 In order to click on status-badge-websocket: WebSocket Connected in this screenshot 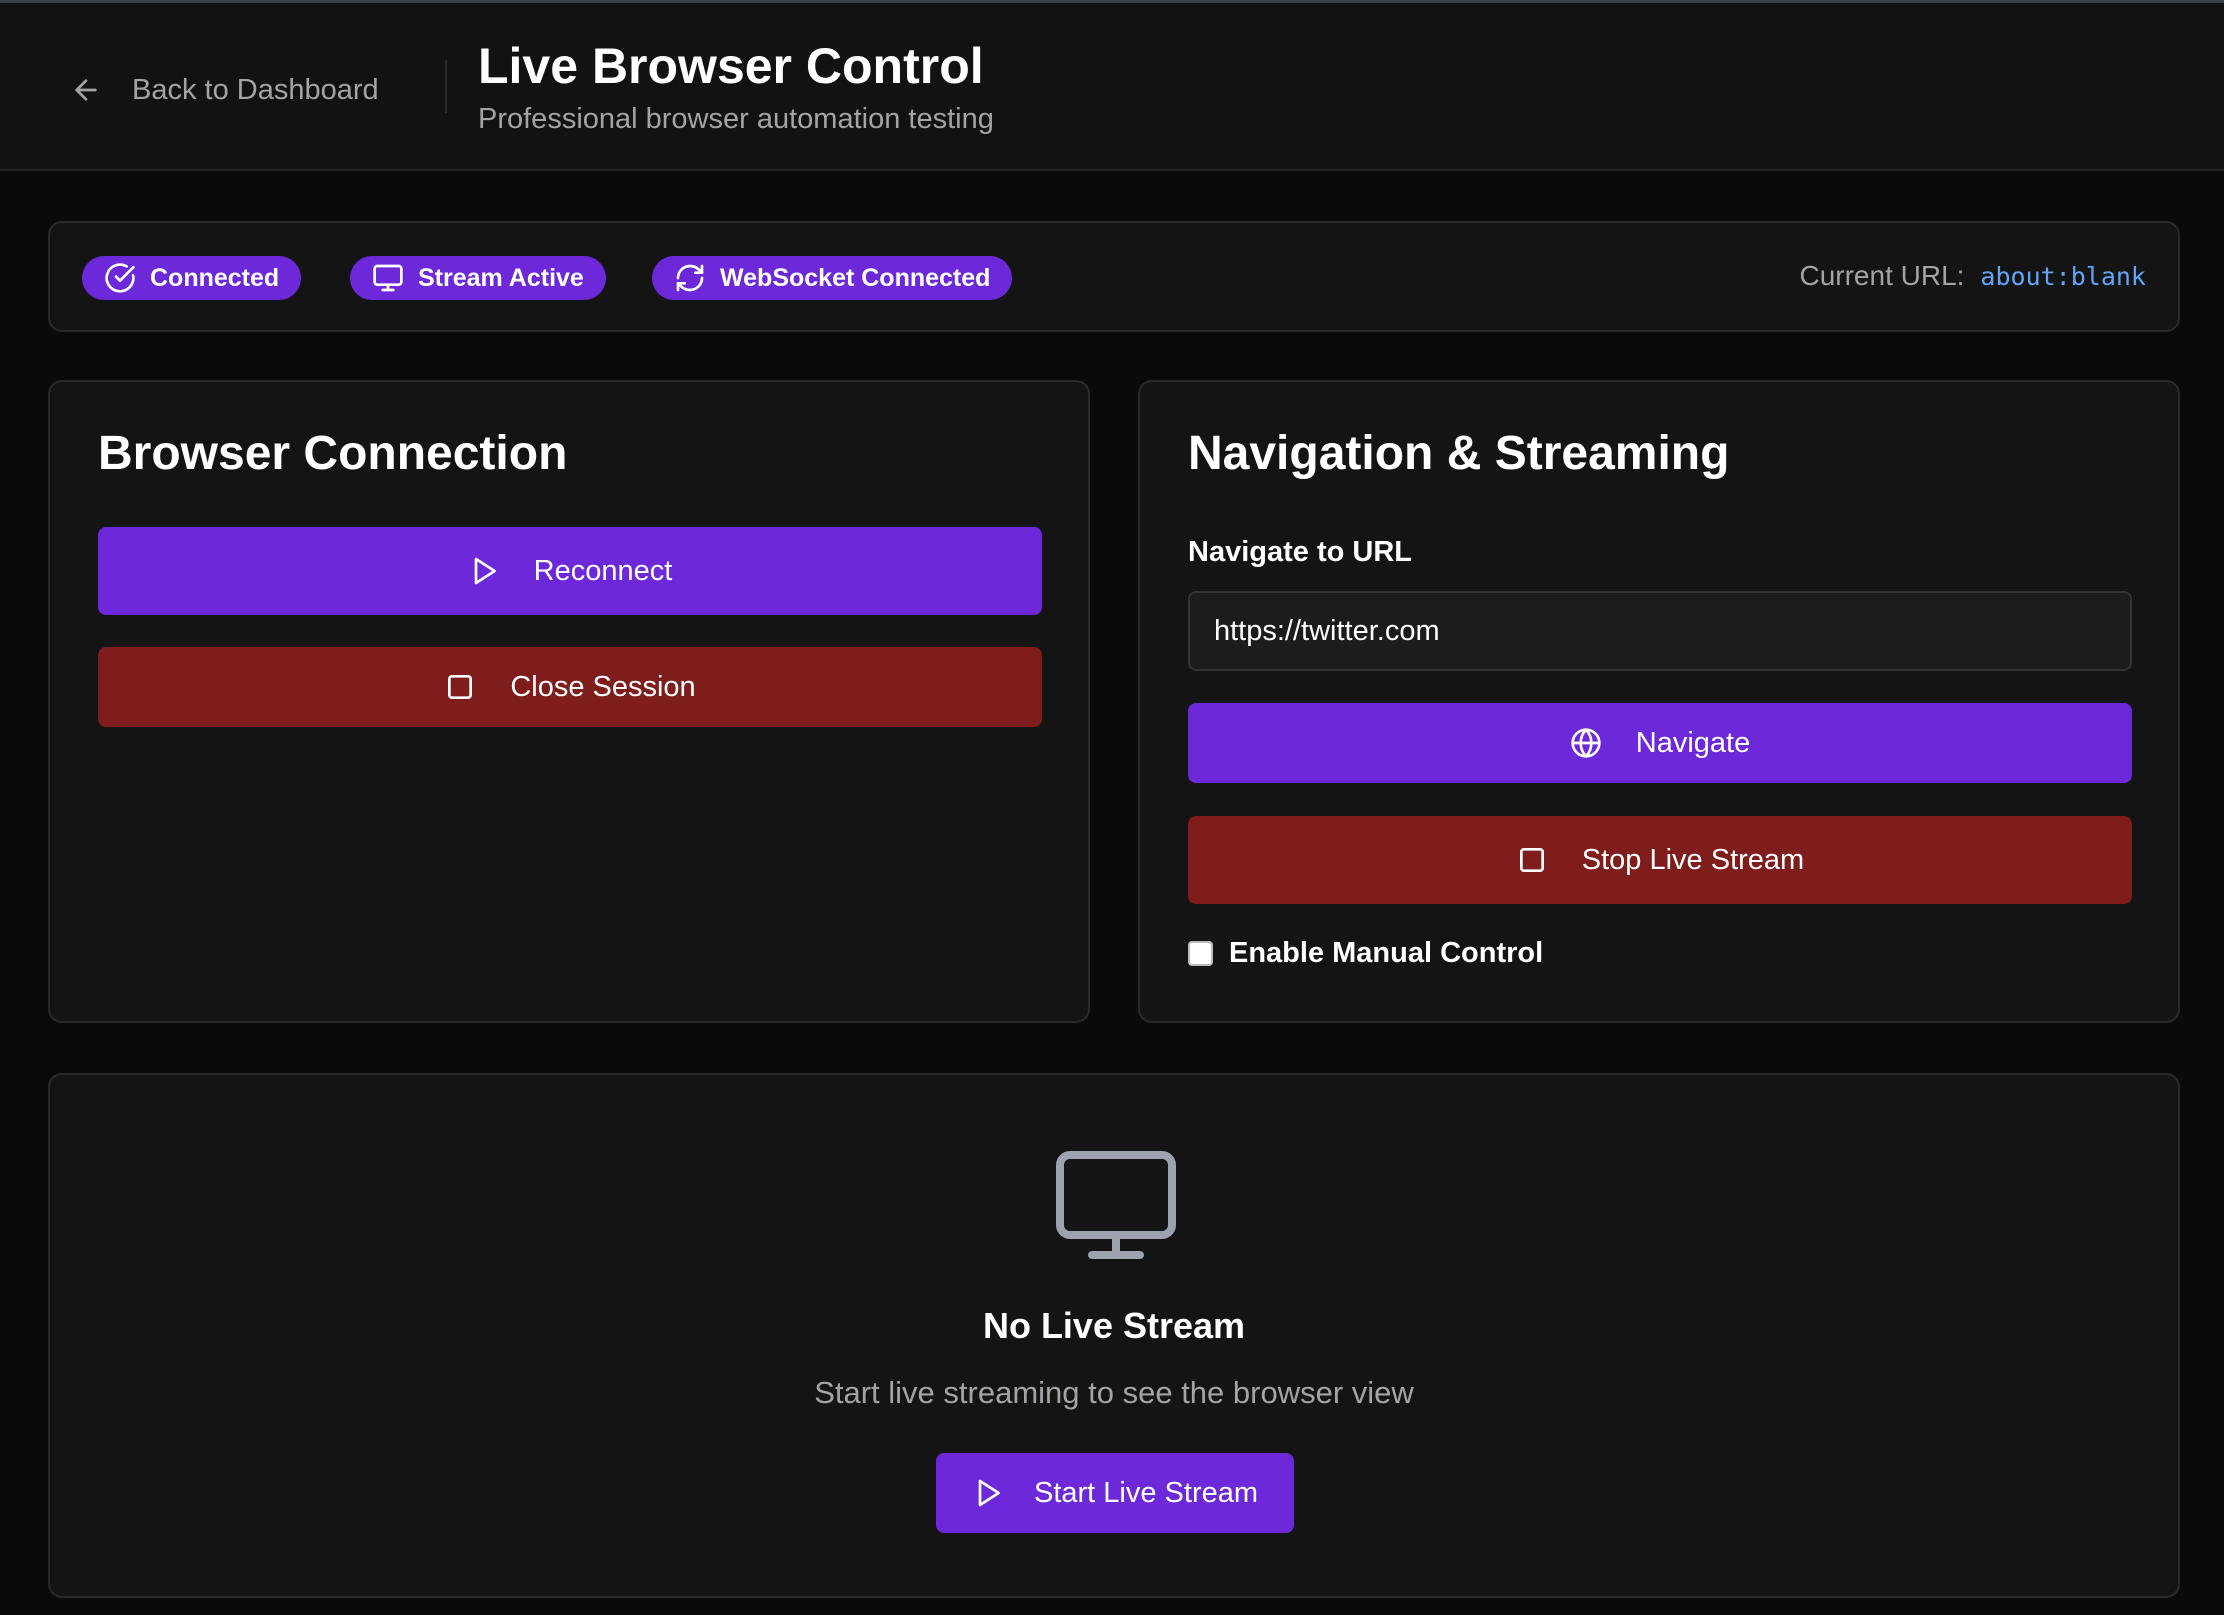, I will do `click(832, 278)`.